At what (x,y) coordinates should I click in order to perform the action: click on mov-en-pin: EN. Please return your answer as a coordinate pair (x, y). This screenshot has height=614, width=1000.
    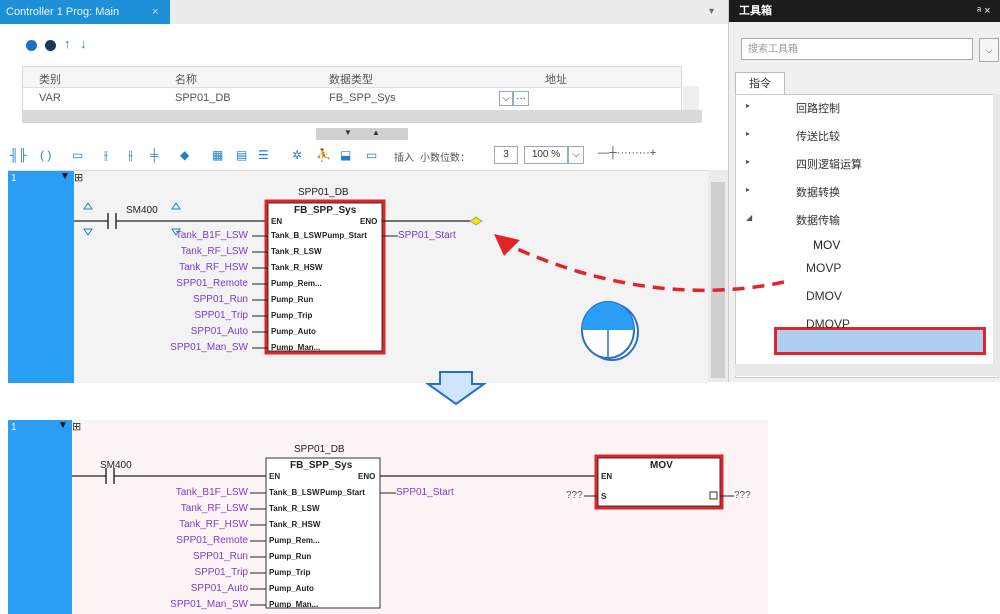
    Looking at the image, I should click on (607, 476).